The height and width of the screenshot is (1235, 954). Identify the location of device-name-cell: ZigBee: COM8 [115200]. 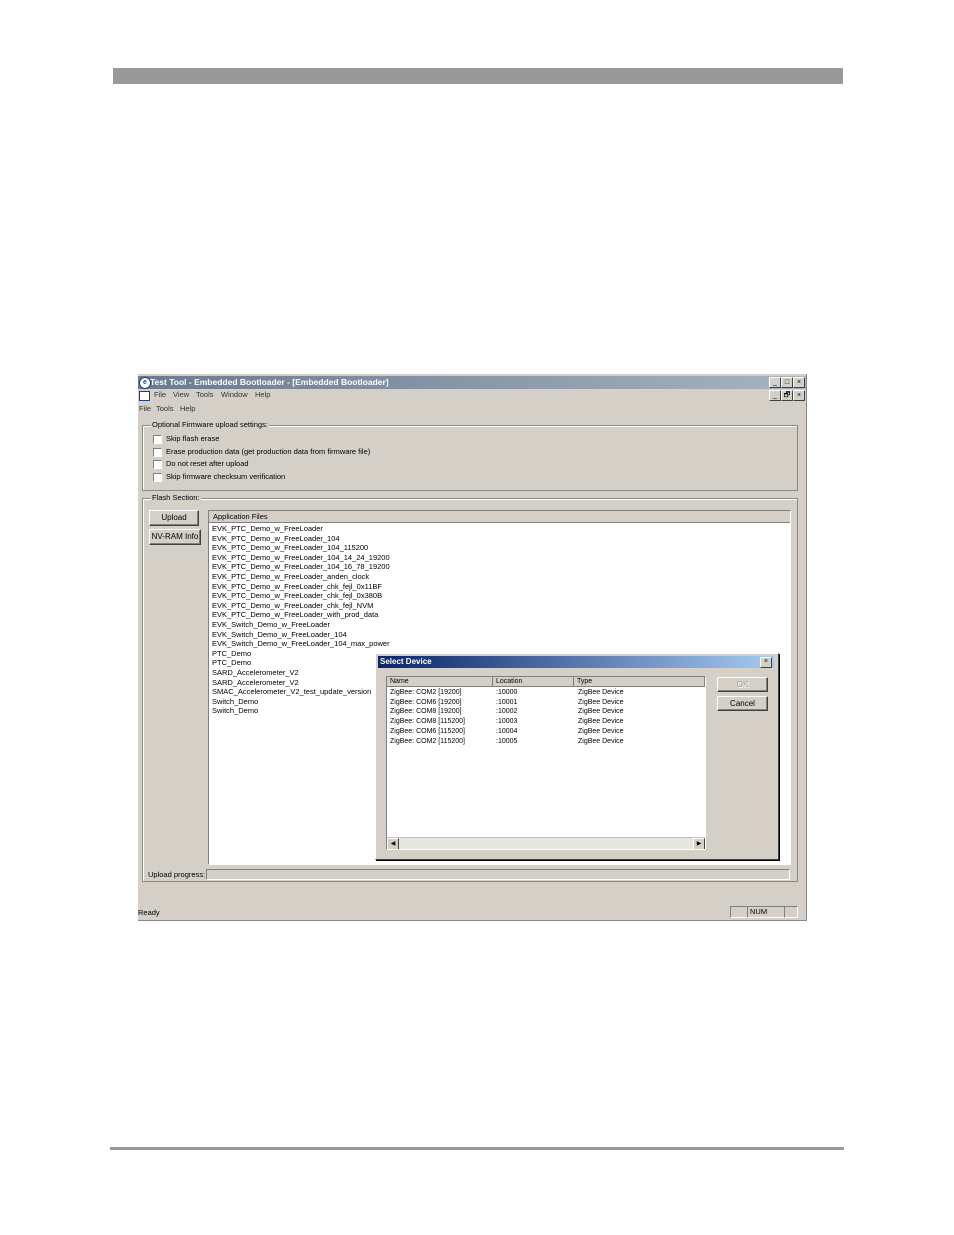
(427, 721).